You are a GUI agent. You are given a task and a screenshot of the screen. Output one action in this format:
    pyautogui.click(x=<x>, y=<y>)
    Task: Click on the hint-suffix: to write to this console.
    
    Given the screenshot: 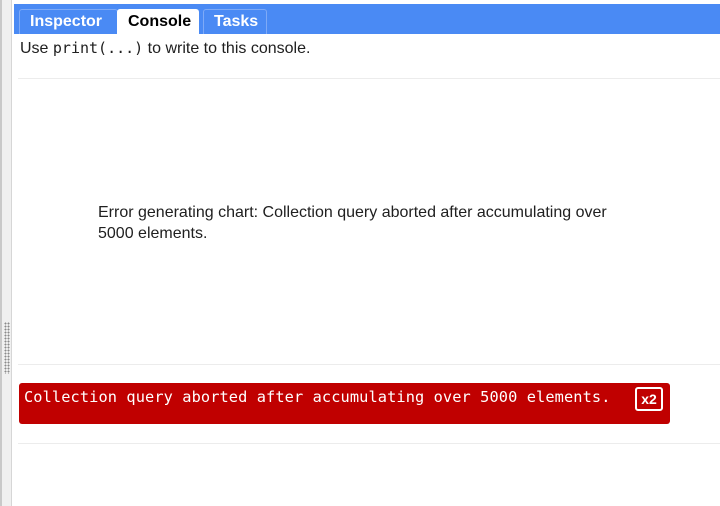 What is the action you would take?
    pyautogui.click(x=227, y=48)
    